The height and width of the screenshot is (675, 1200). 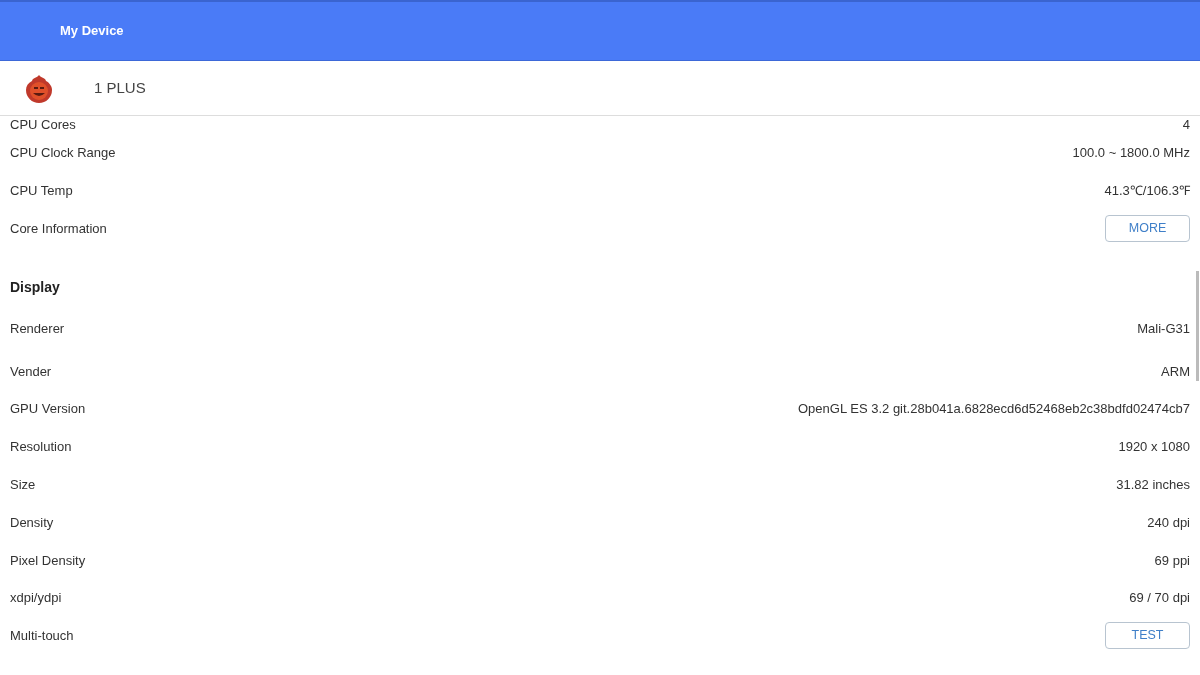 I want to click on flame-mascot-icon, so click(x=39, y=88).